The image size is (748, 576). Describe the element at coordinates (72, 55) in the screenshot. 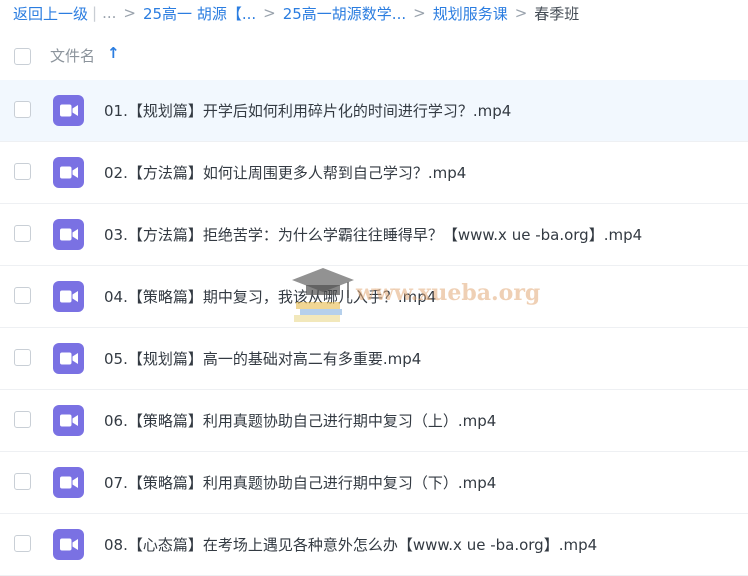

I see `filename-column-header: 文件名` at that location.